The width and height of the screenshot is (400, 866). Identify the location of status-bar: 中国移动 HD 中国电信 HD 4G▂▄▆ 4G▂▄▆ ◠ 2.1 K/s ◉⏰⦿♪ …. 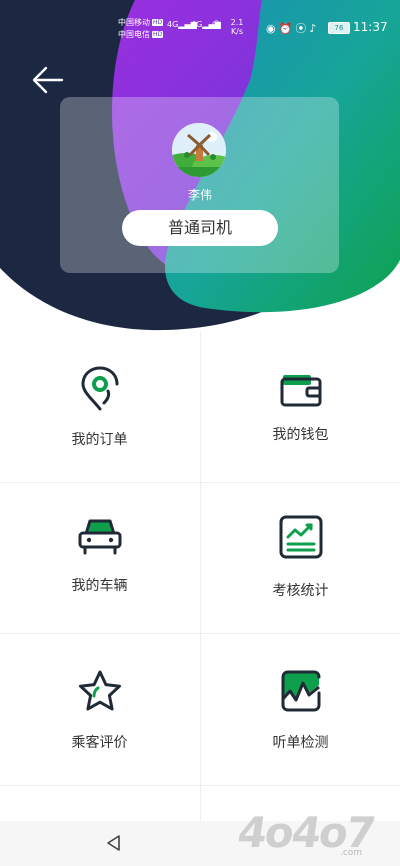
(200, 24).